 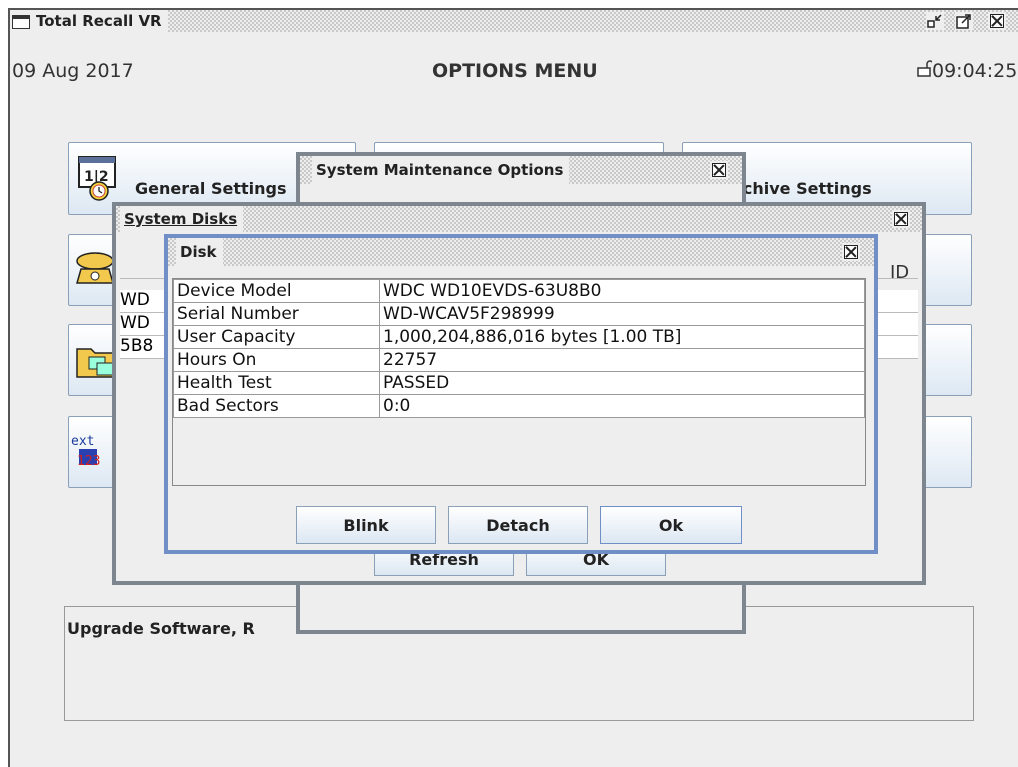 I want to click on disk-info-value: WDC WD10EVDS-63U8B0, so click(x=622, y=291).